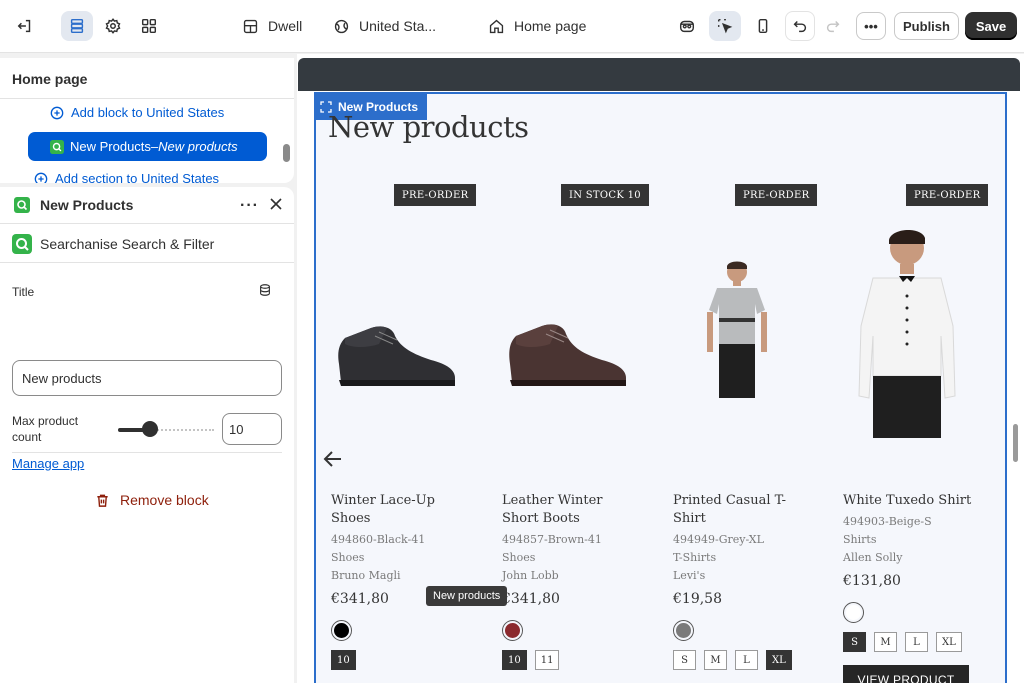 This screenshot has width=1024, height=683. Describe the element at coordinates (265, 290) in the screenshot. I see `dynamic-source-icon` at that location.